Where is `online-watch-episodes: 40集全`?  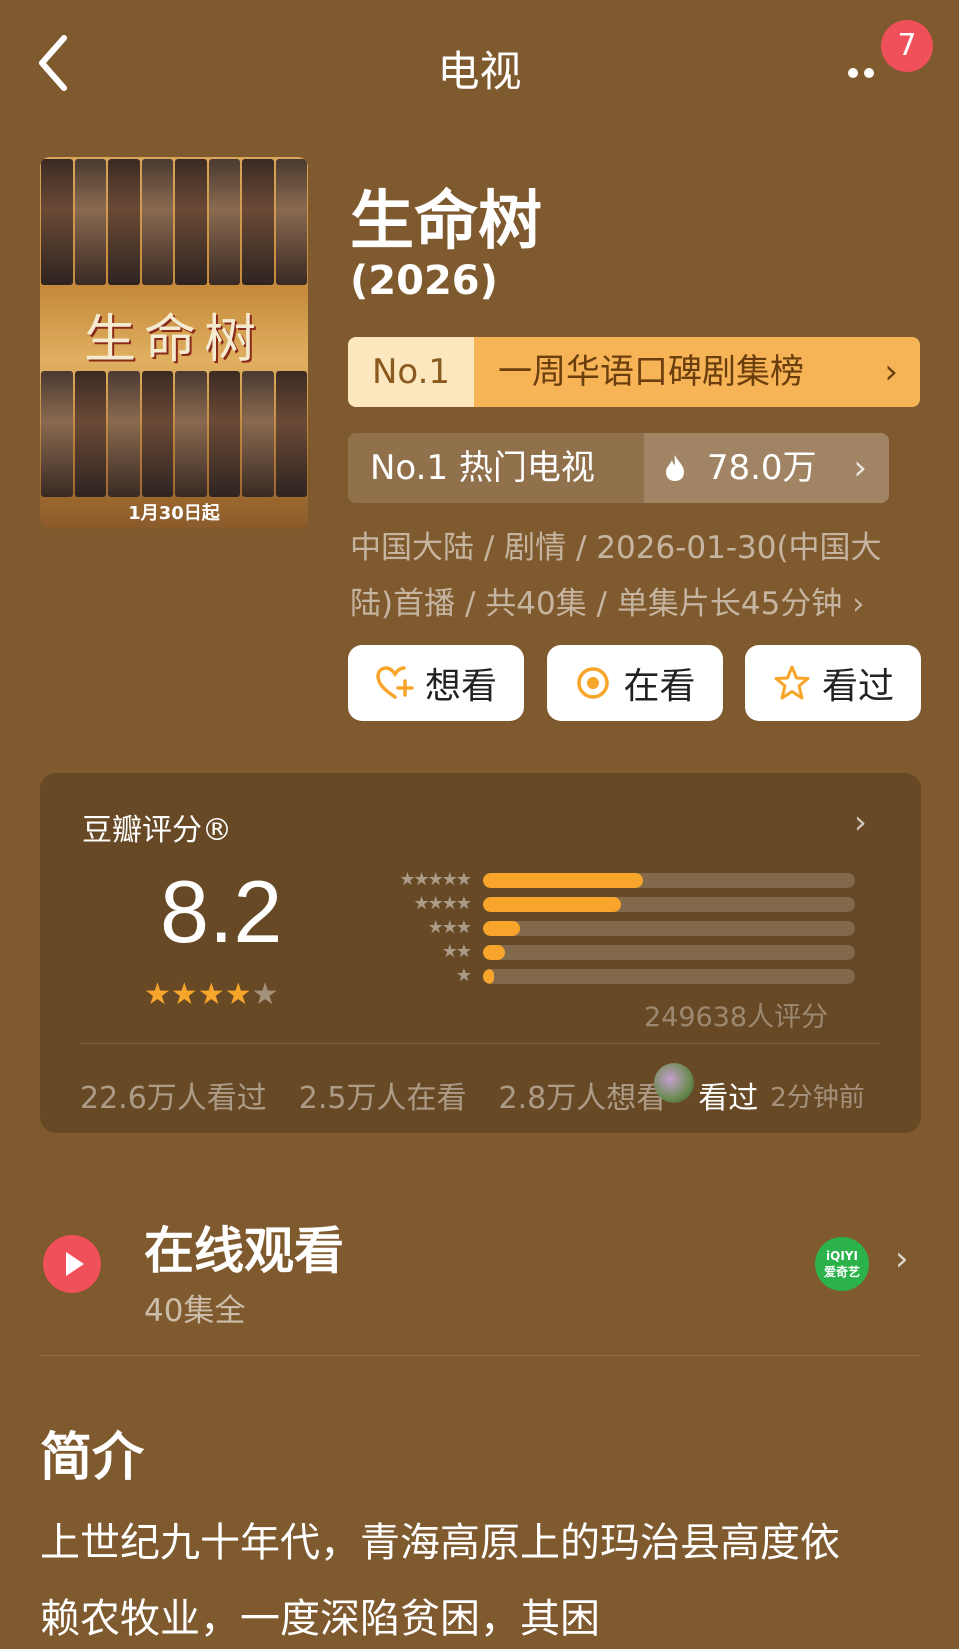 online-watch-episodes: 40集全 is located at coordinates (195, 1311).